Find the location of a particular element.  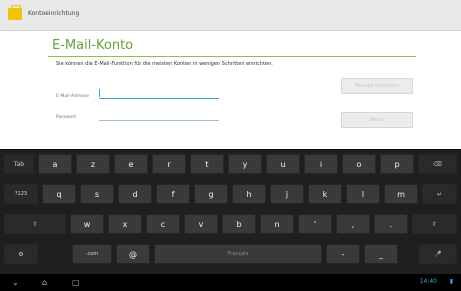

next-button: Weiter is located at coordinates (377, 120).